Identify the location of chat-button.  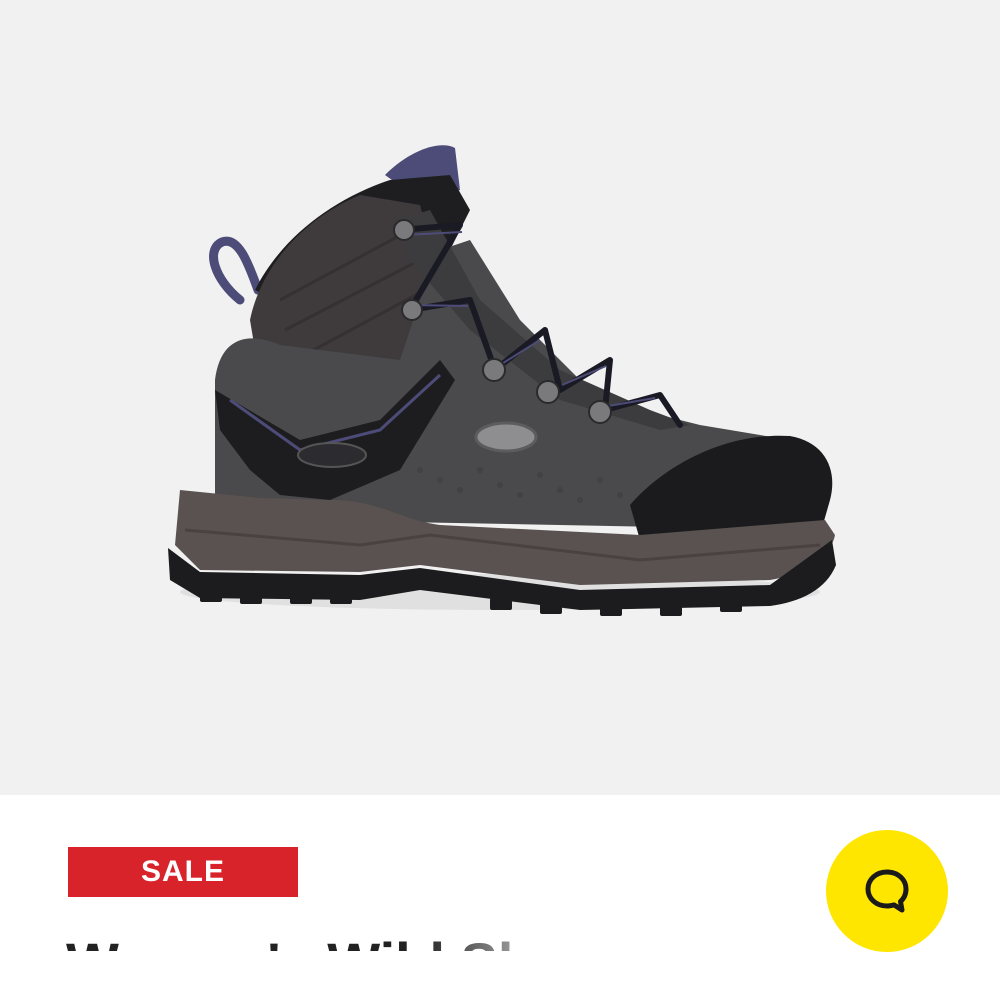
(887, 891).